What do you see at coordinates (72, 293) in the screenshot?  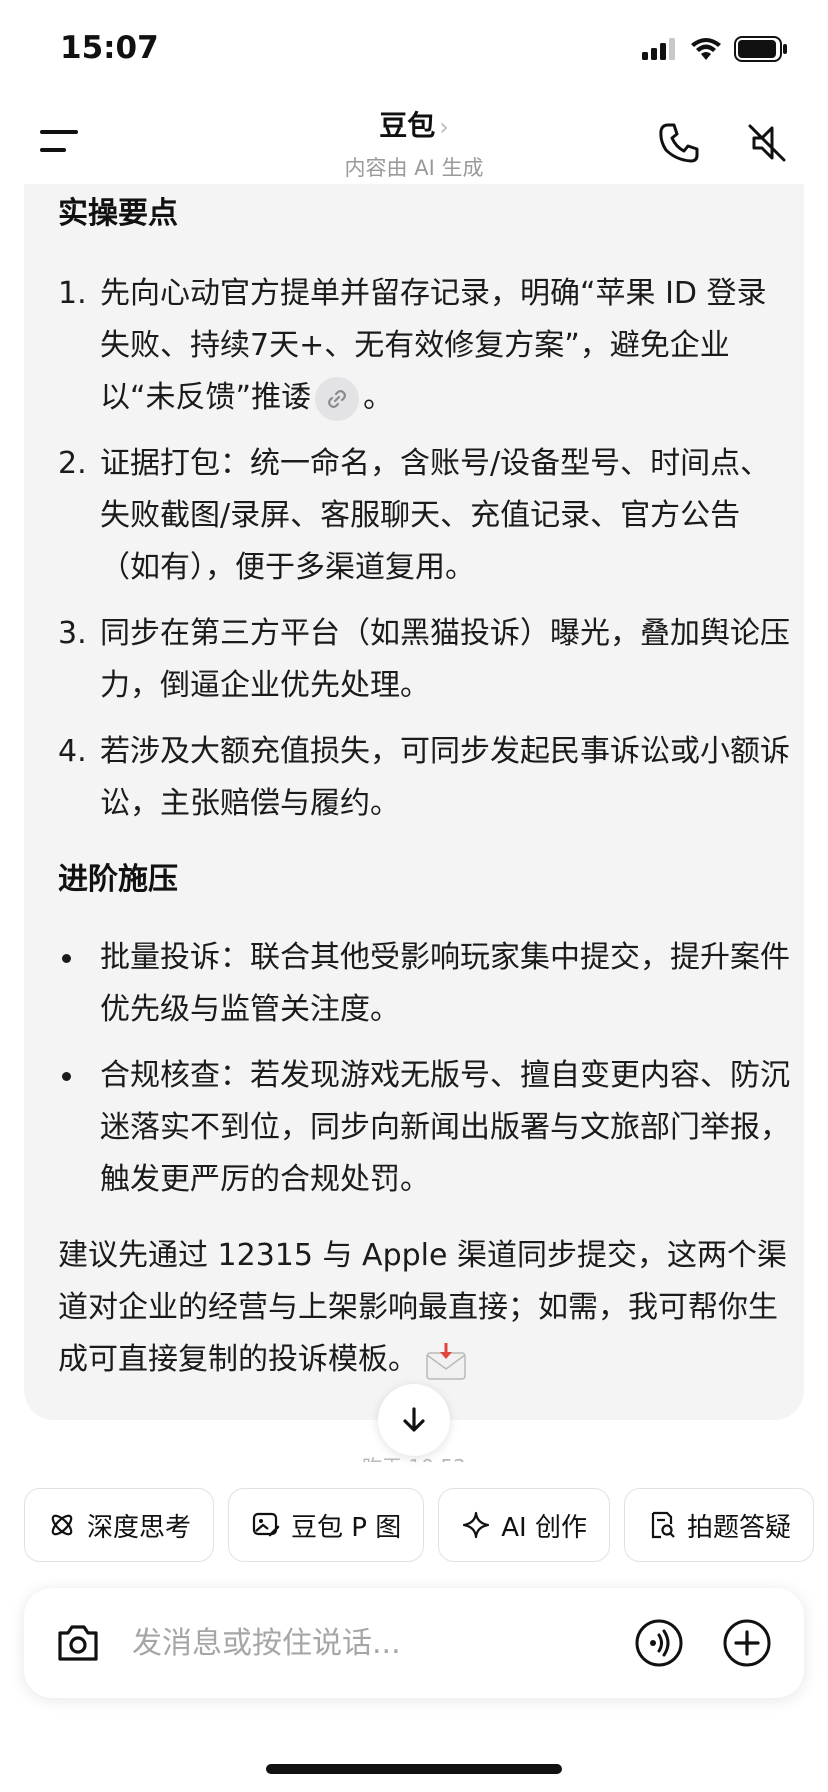 I see `list-number: 1.` at bounding box center [72, 293].